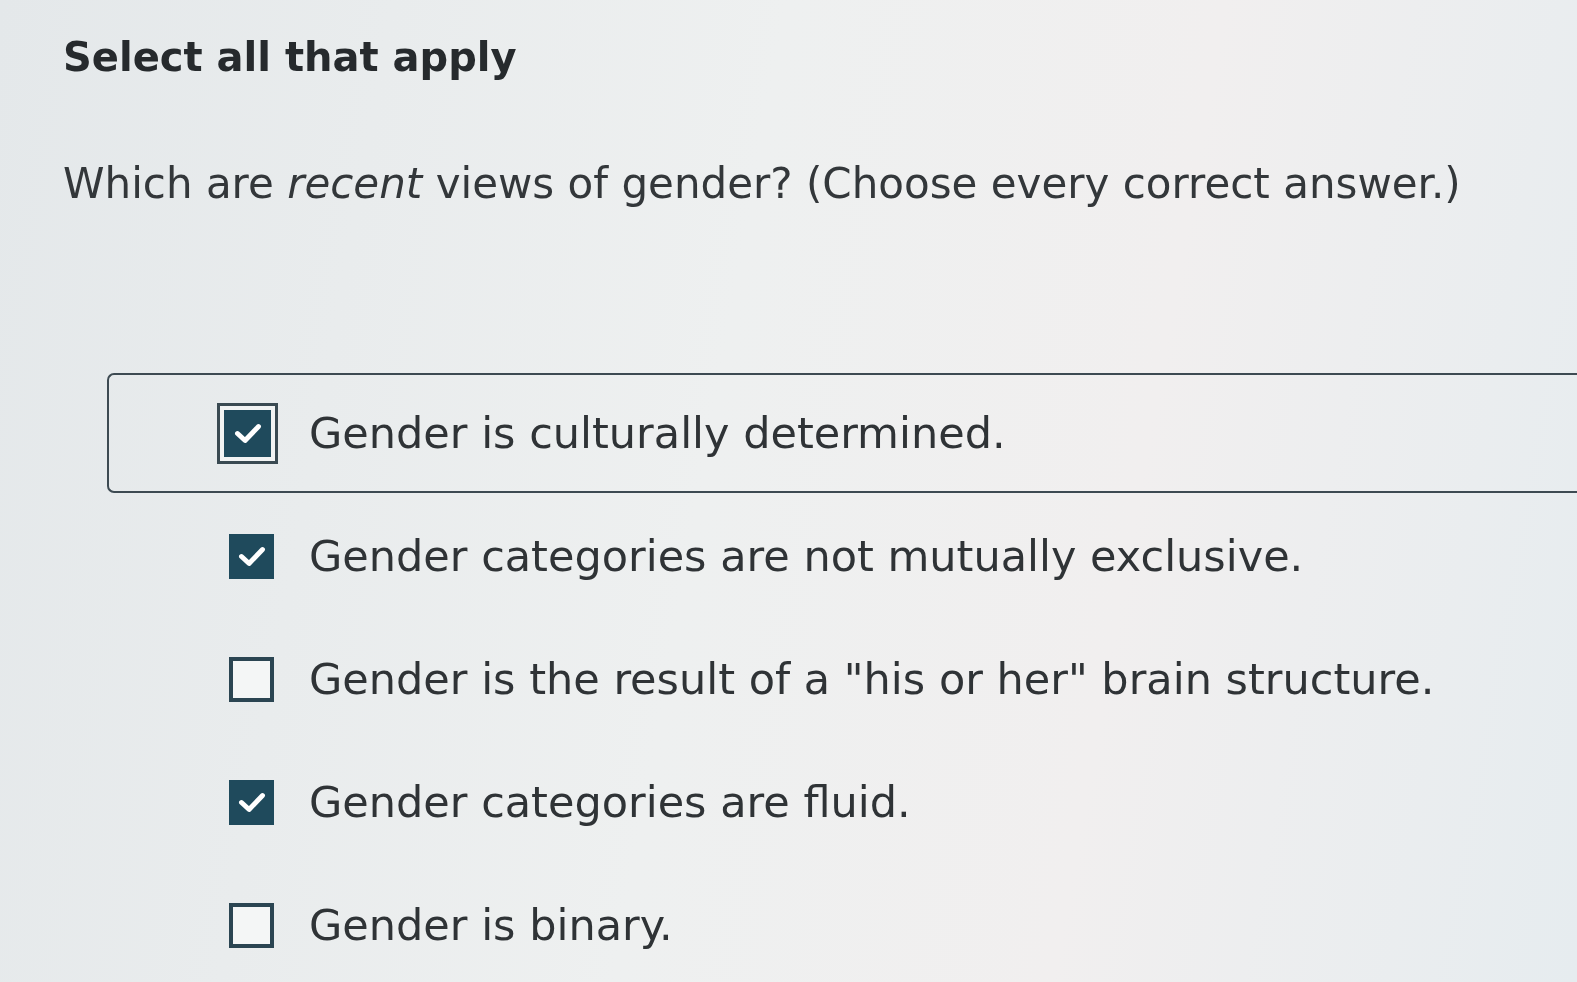 The image size is (1577, 982). What do you see at coordinates (806, 556) in the screenshot?
I see `option-label: Gender categories are not mutually exclusive.` at bounding box center [806, 556].